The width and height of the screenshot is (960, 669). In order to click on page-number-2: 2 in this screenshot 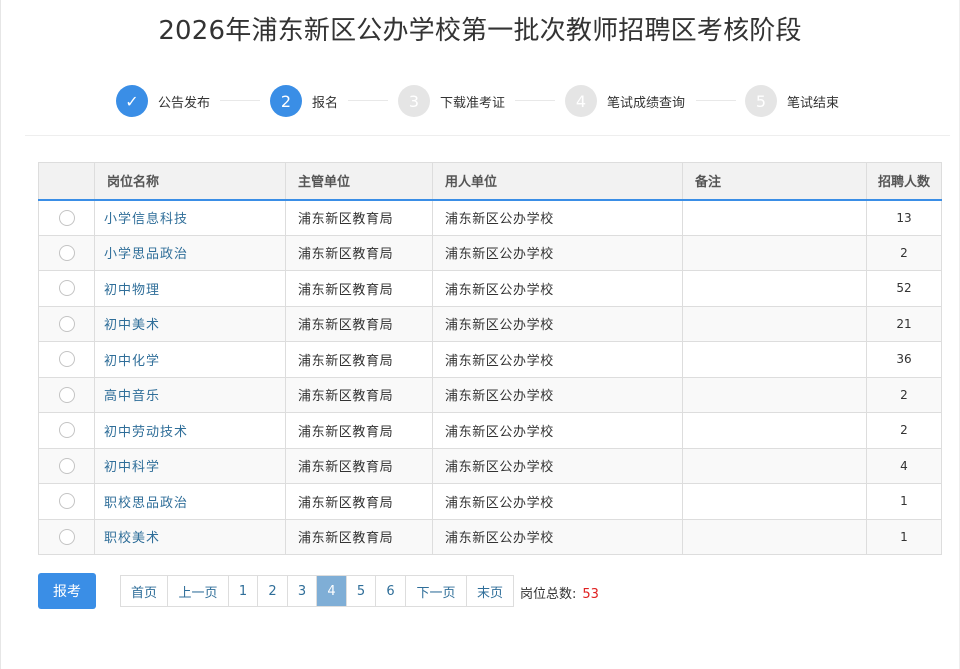, I will do `click(273, 591)`.